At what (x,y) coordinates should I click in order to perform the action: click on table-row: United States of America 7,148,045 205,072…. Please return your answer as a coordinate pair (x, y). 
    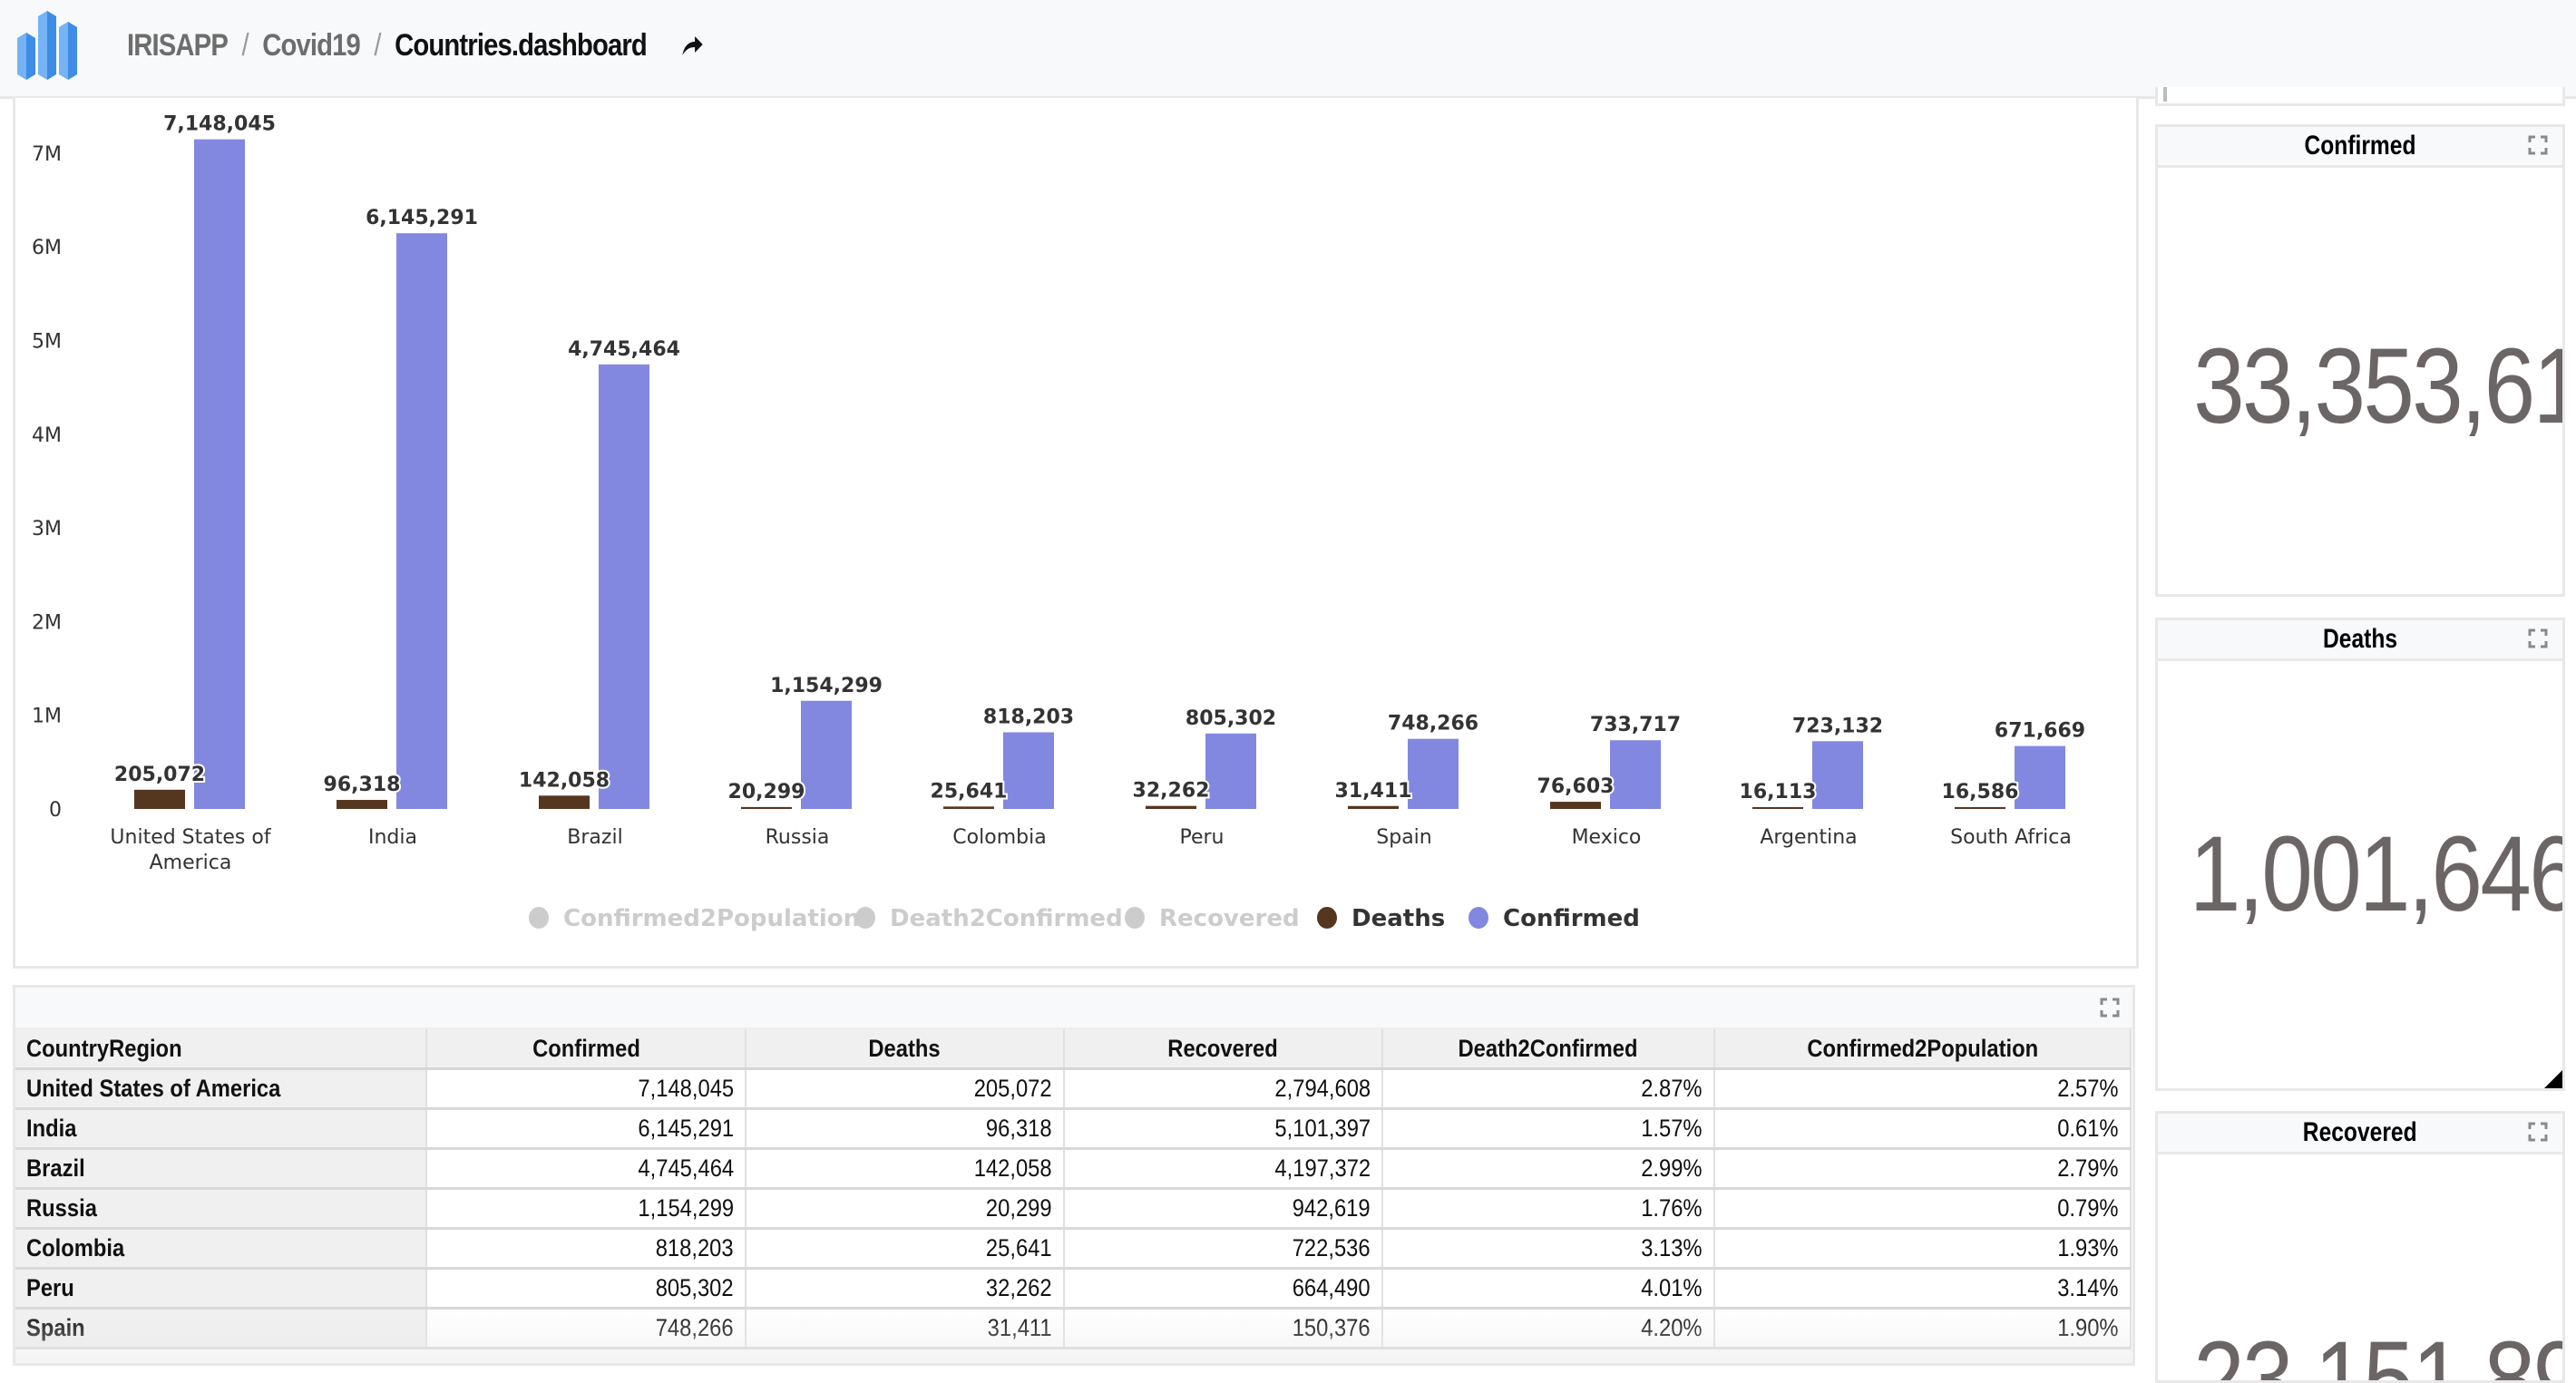
    Looking at the image, I should click on (1073, 1089).